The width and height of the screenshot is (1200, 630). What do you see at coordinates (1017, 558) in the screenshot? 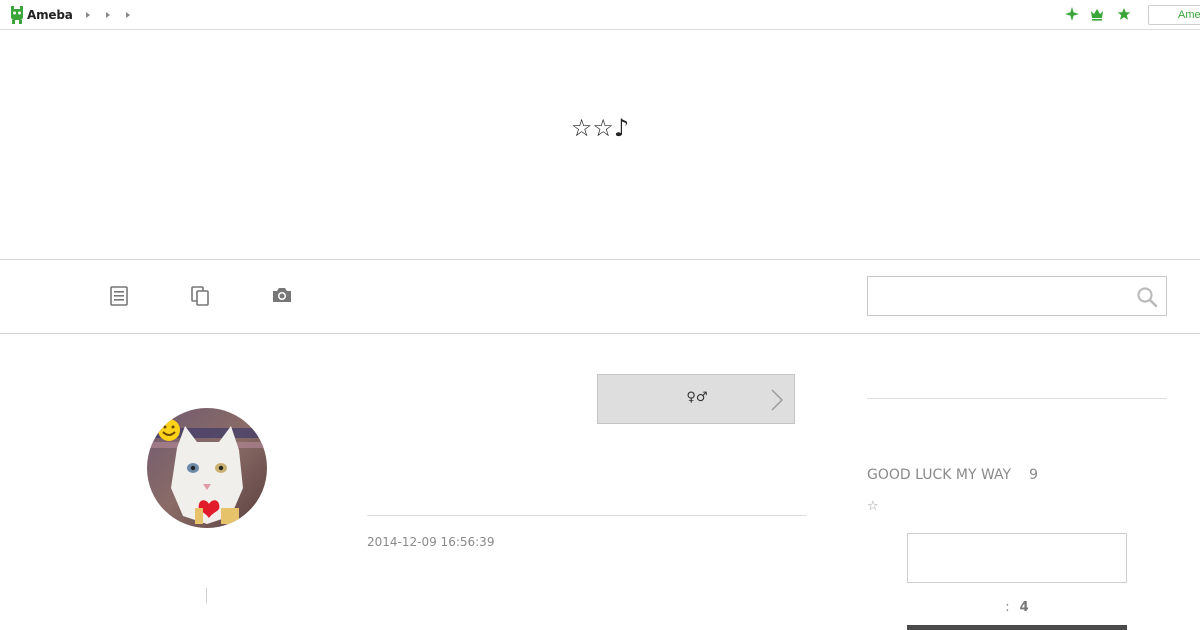
I see `reader-box` at bounding box center [1017, 558].